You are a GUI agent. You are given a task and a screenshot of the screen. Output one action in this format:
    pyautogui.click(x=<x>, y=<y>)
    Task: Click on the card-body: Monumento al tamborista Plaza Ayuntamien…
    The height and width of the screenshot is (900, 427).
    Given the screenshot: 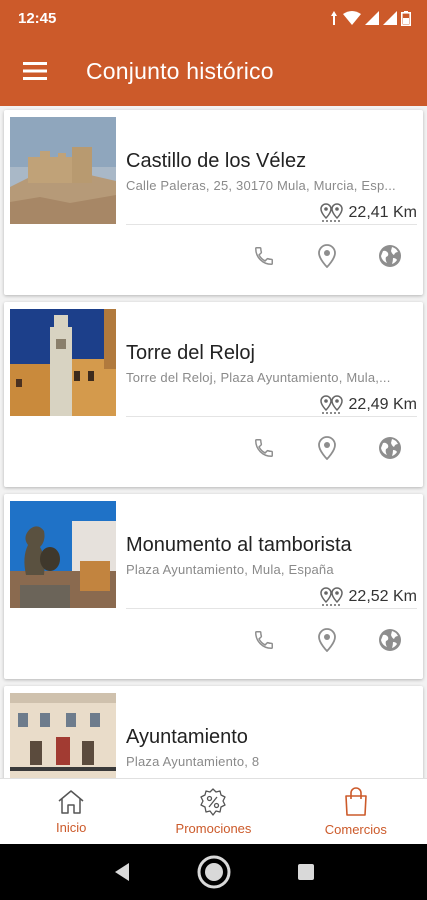 What is the action you would take?
    pyautogui.click(x=271, y=539)
    